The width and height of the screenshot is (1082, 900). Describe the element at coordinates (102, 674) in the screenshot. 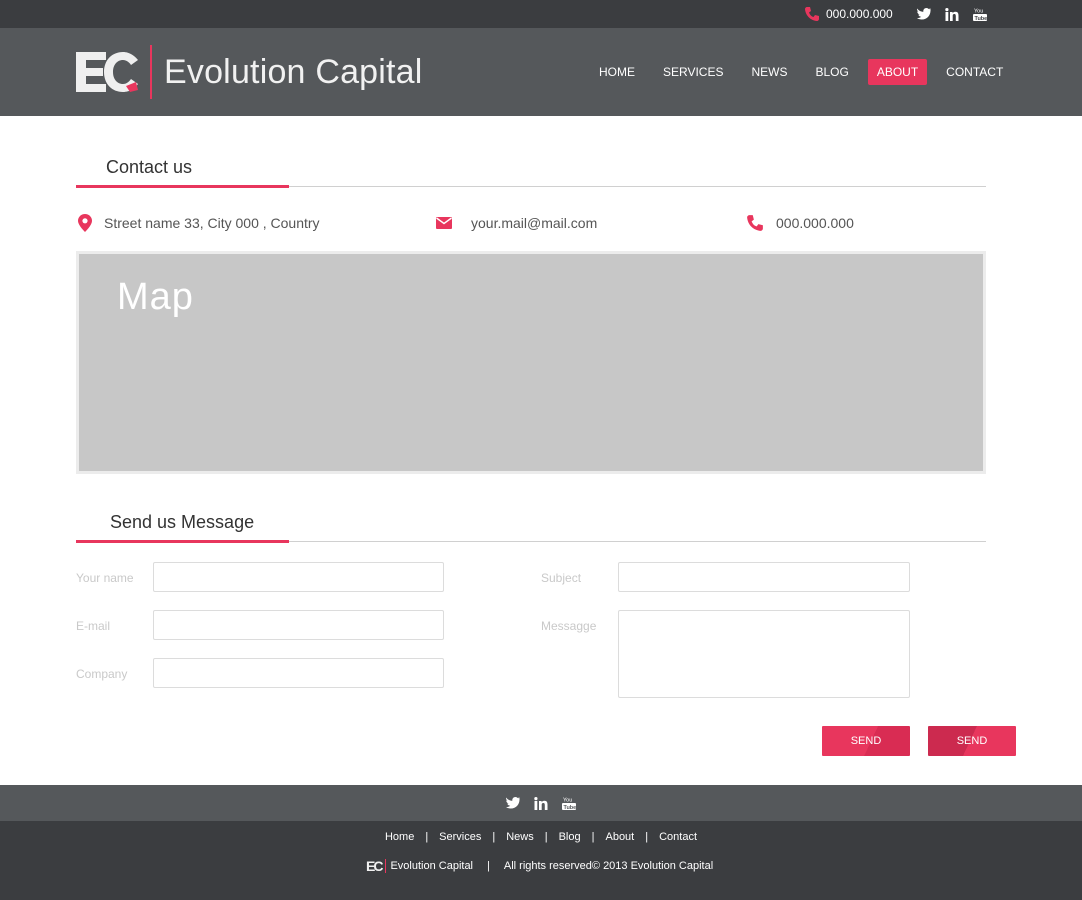

I see `company-label: Company` at that location.